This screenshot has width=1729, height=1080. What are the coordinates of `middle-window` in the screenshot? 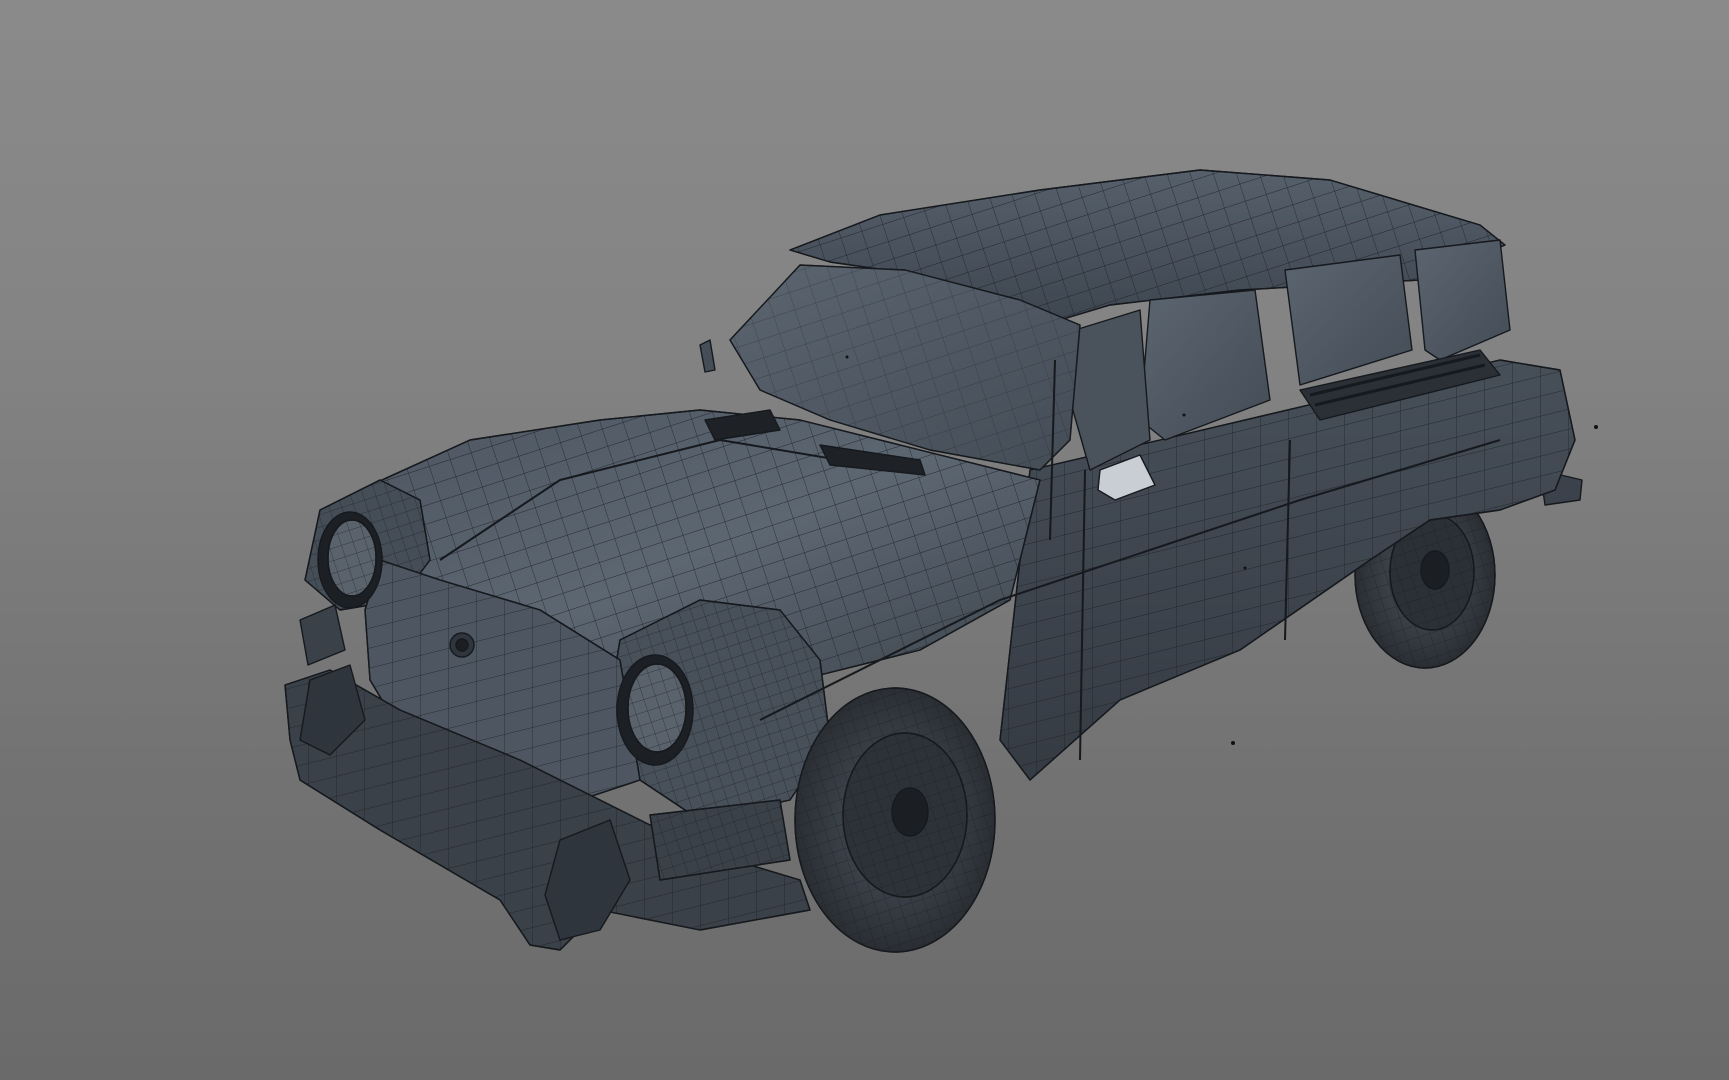 It's located at (1348, 320).